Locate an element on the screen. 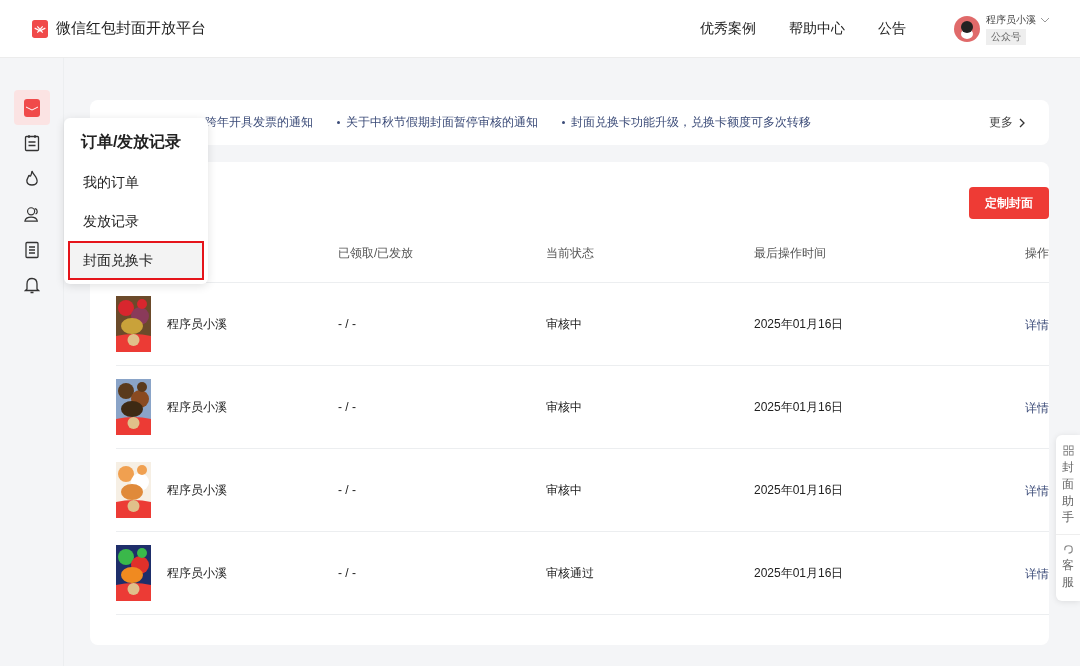 The height and width of the screenshot is (666, 1080). grid-icon is located at coordinates (1068, 450).